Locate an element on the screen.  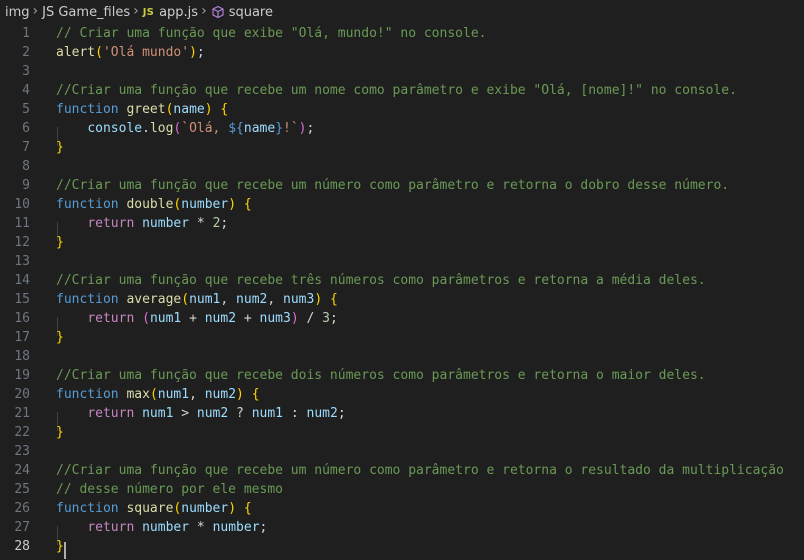
breadcrumb-folder-img: img is located at coordinates (17, 12).